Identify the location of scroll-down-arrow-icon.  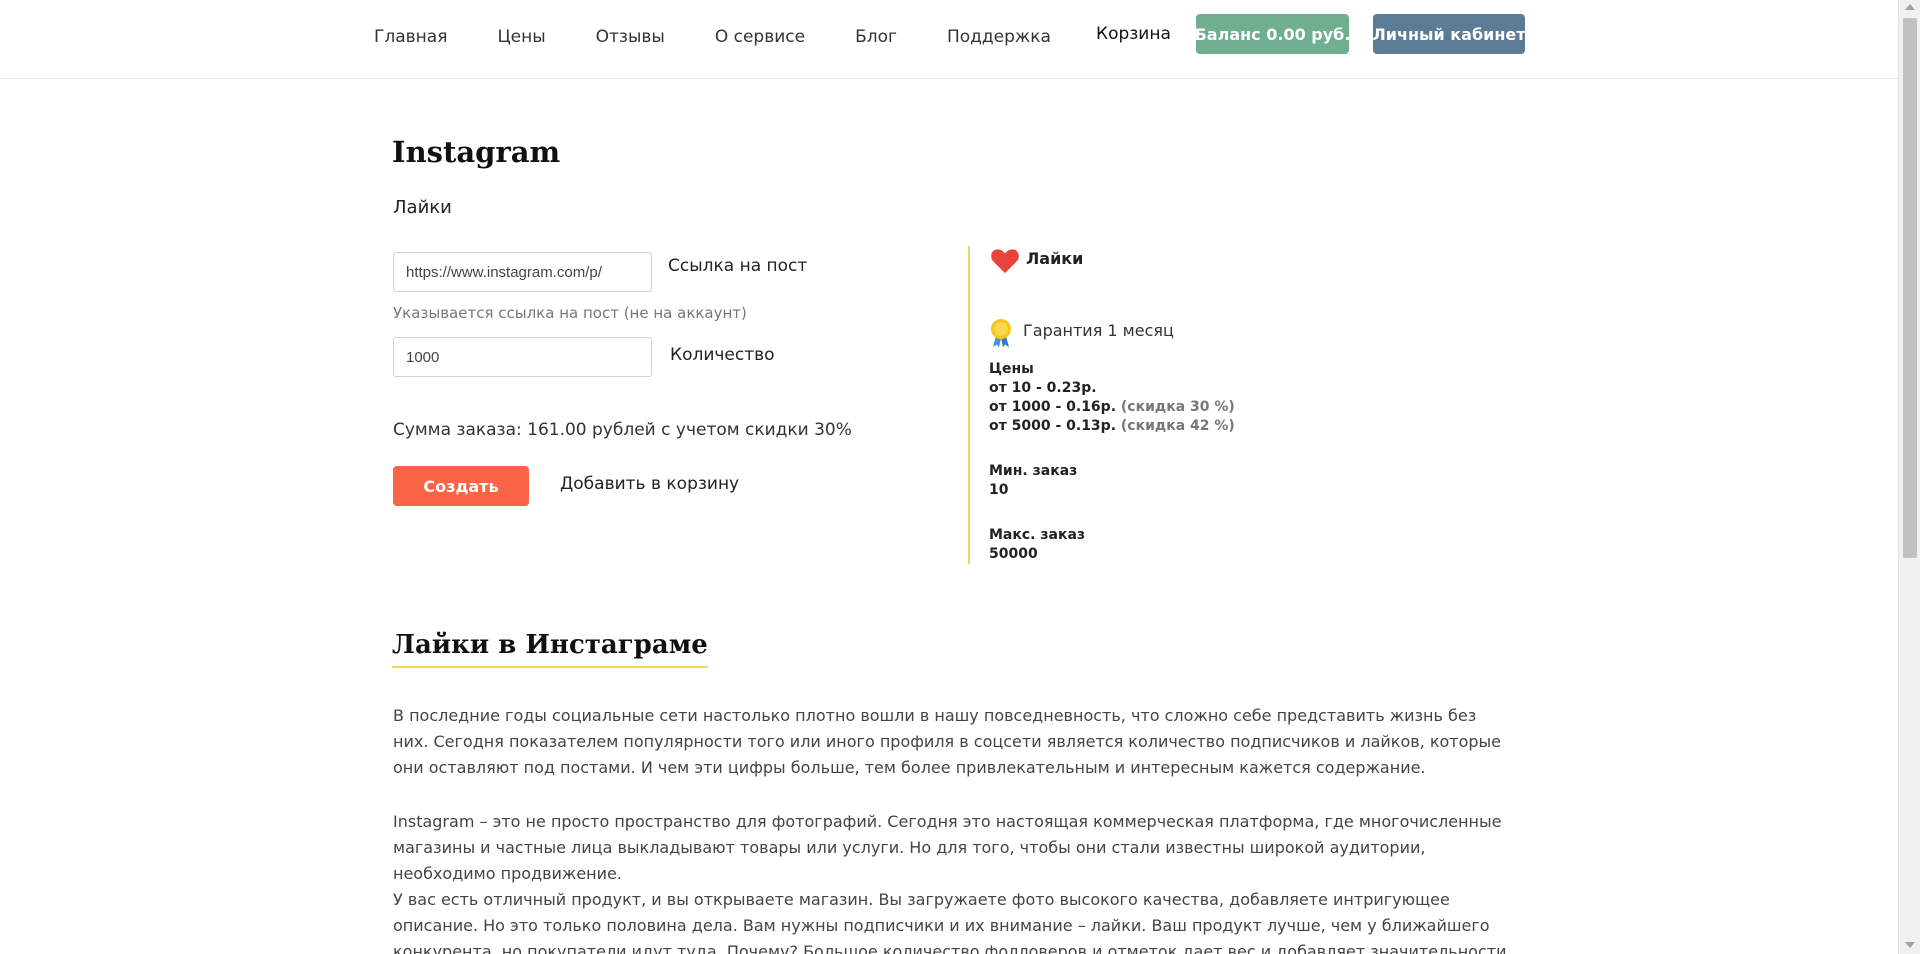
(1910, 945).